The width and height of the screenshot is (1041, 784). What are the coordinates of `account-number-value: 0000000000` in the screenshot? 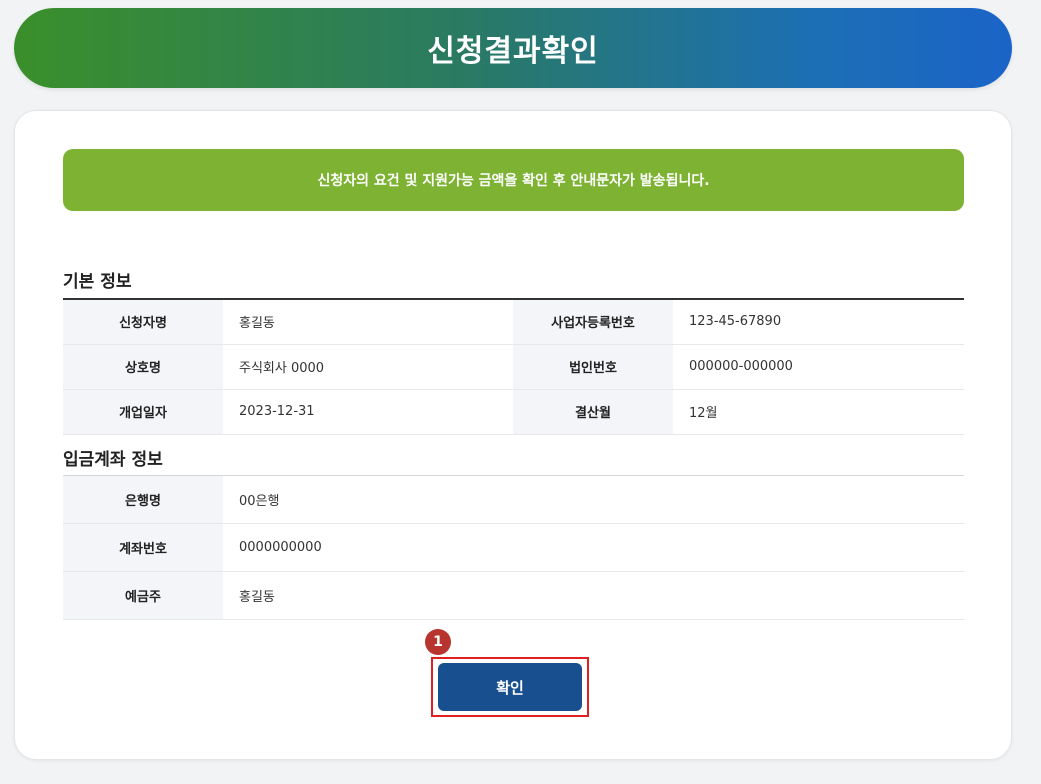 It's located at (593, 547).